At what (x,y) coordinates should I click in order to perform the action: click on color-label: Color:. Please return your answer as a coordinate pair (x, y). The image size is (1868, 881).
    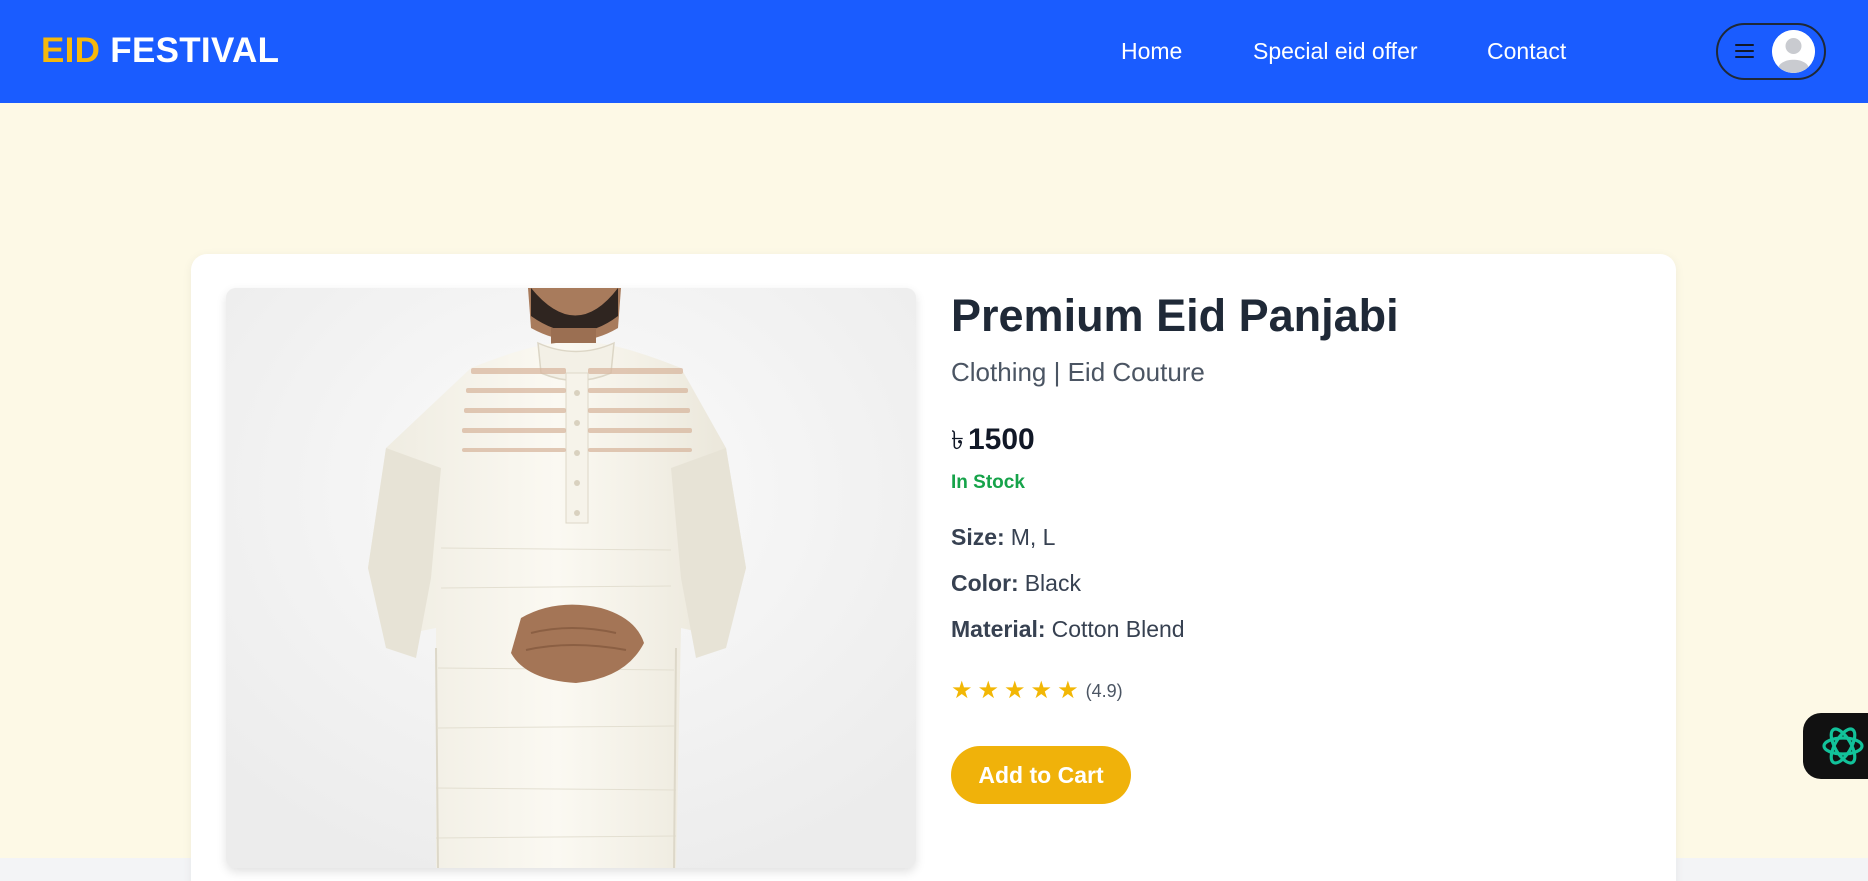
    Looking at the image, I should click on (985, 583).